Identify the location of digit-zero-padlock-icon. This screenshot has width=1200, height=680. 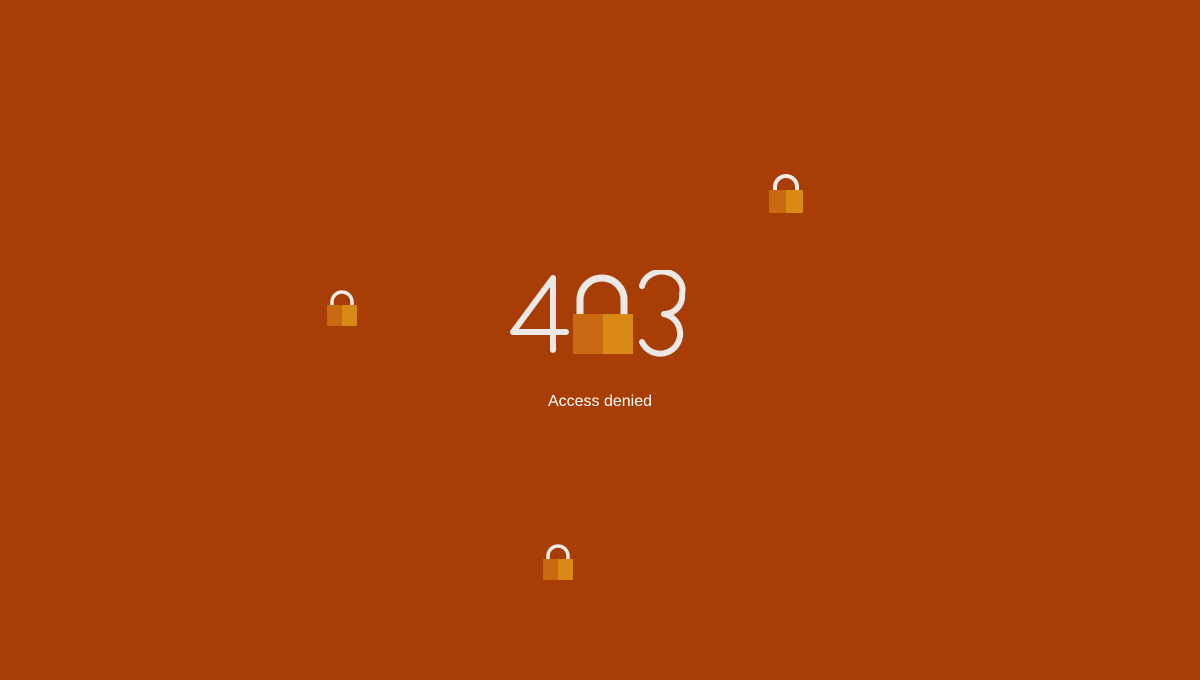
(603, 314).